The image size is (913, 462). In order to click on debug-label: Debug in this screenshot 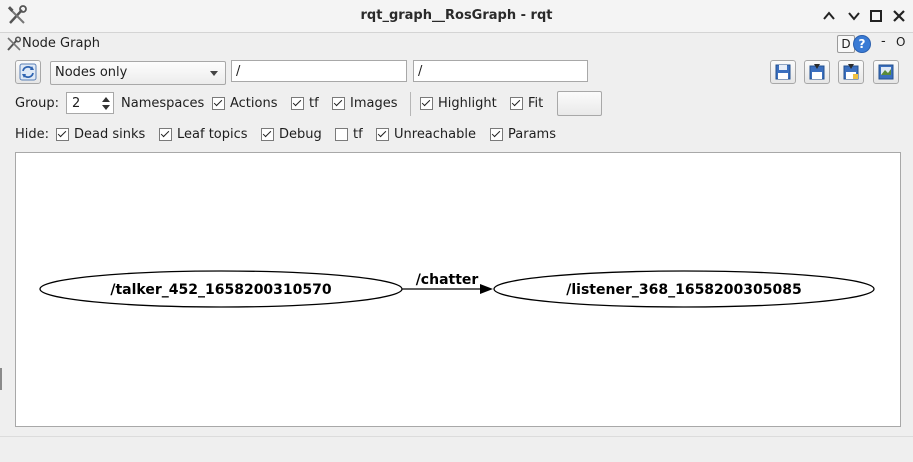, I will do `click(300, 134)`.